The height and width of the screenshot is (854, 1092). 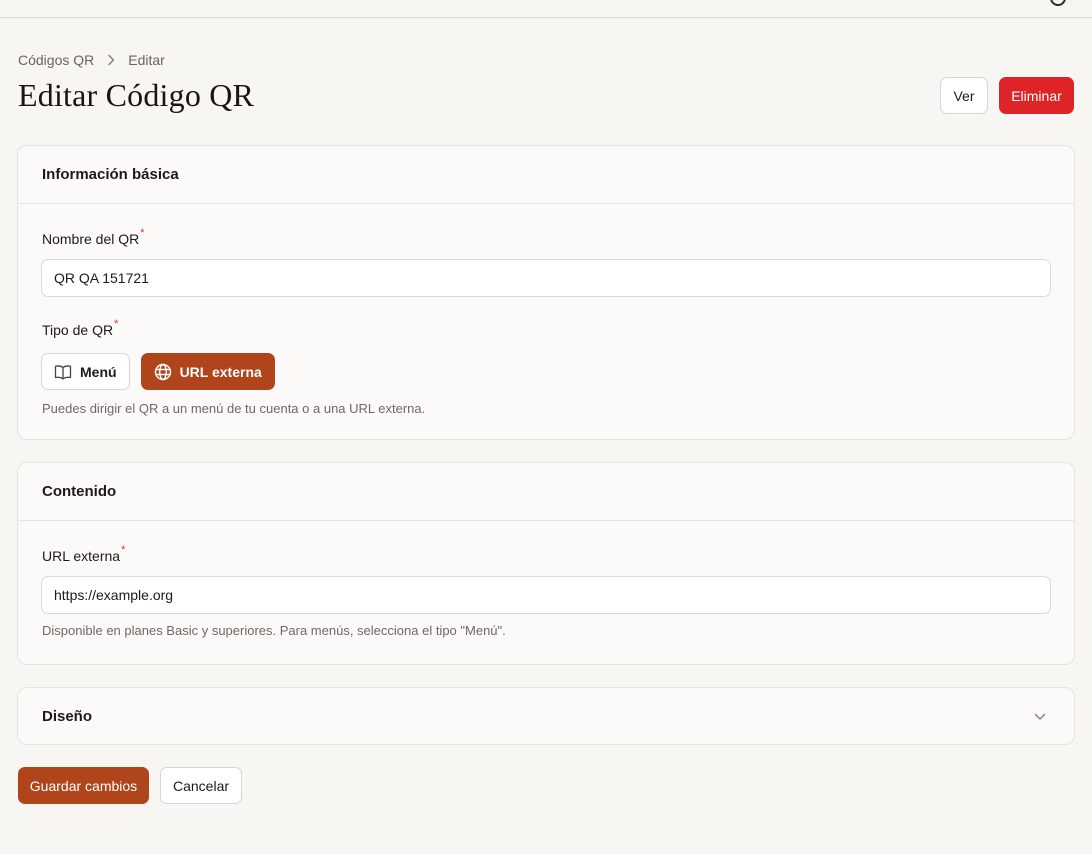 What do you see at coordinates (83, 785) in the screenshot?
I see `save-button: Guardar cambios` at bounding box center [83, 785].